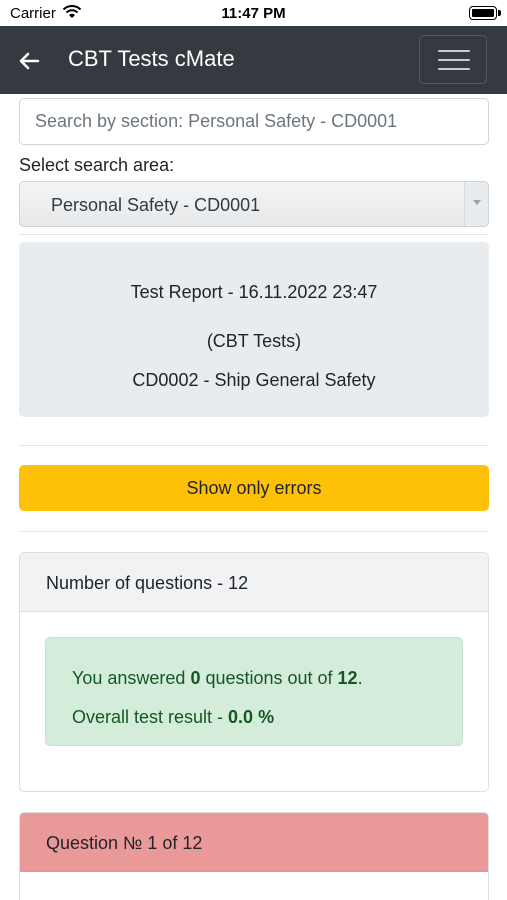  I want to click on question-count-header: Number of questions - 12, so click(254, 582).